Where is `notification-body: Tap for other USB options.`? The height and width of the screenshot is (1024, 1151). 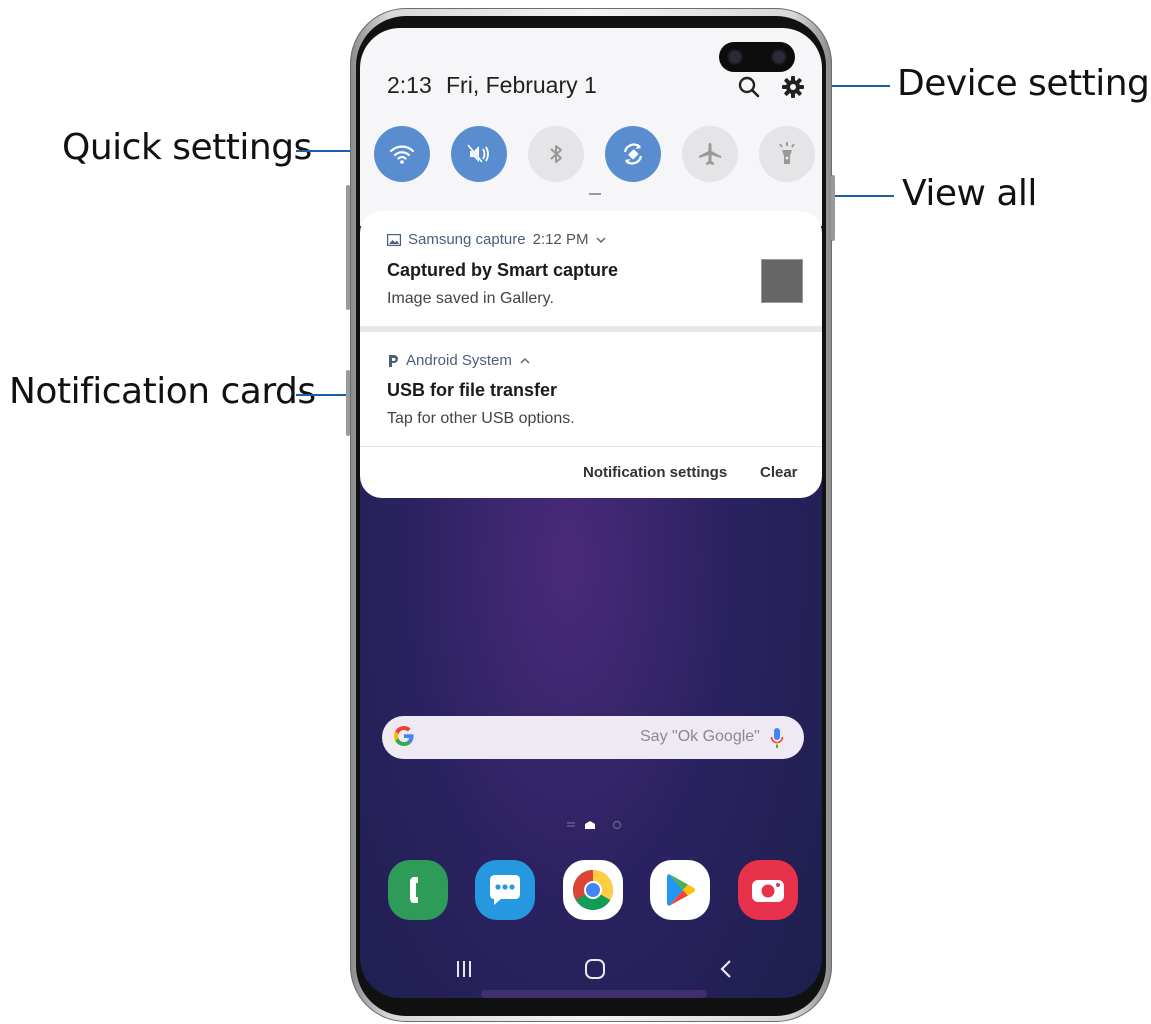
notification-body: Tap for other USB options. is located at coordinates (481, 418).